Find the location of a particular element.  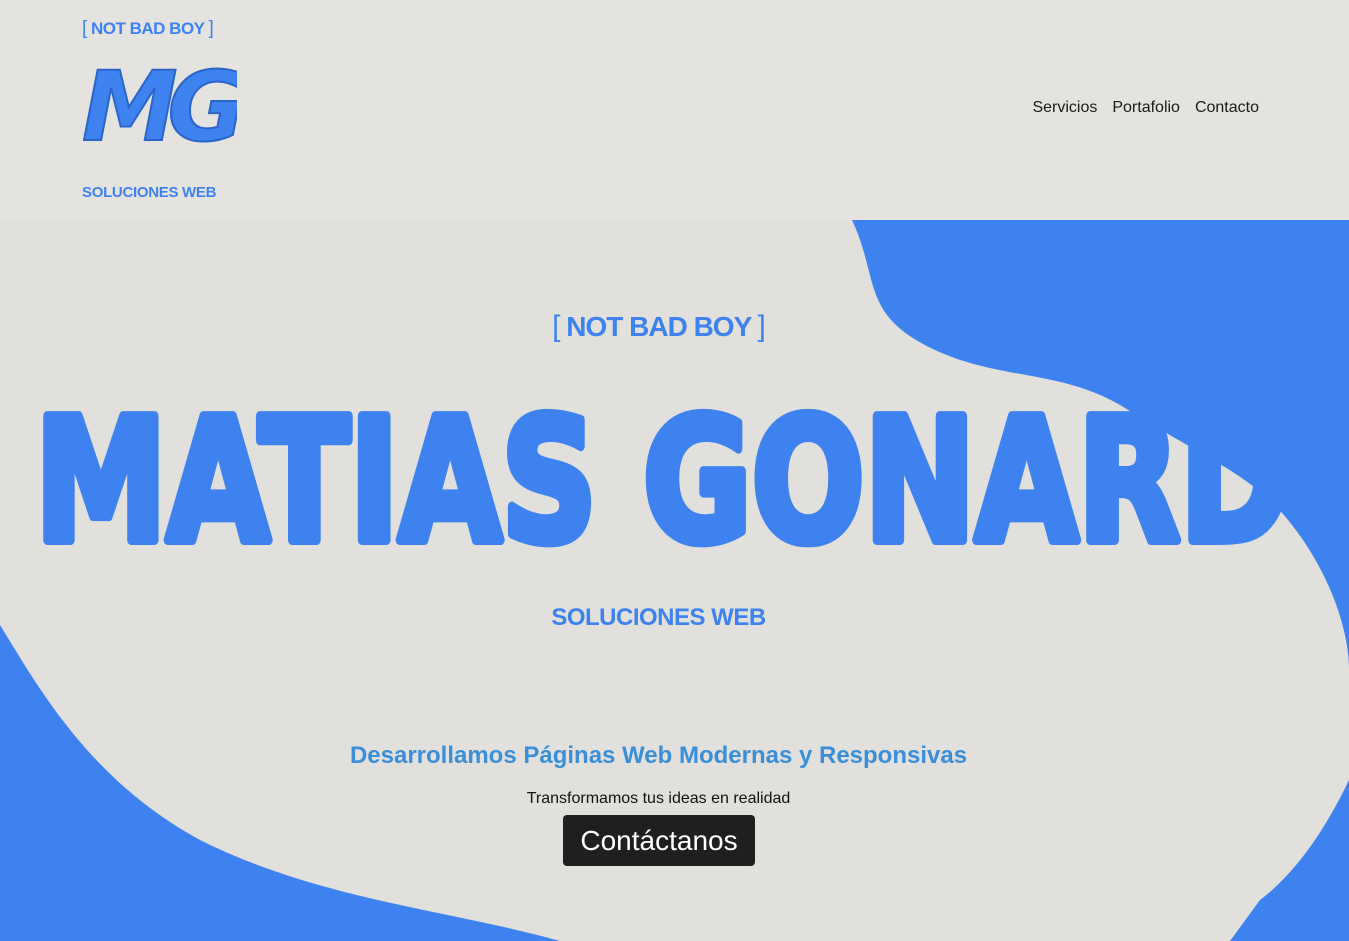

logo-subtitle: SOLUCIONES WEB is located at coordinates (149, 192).